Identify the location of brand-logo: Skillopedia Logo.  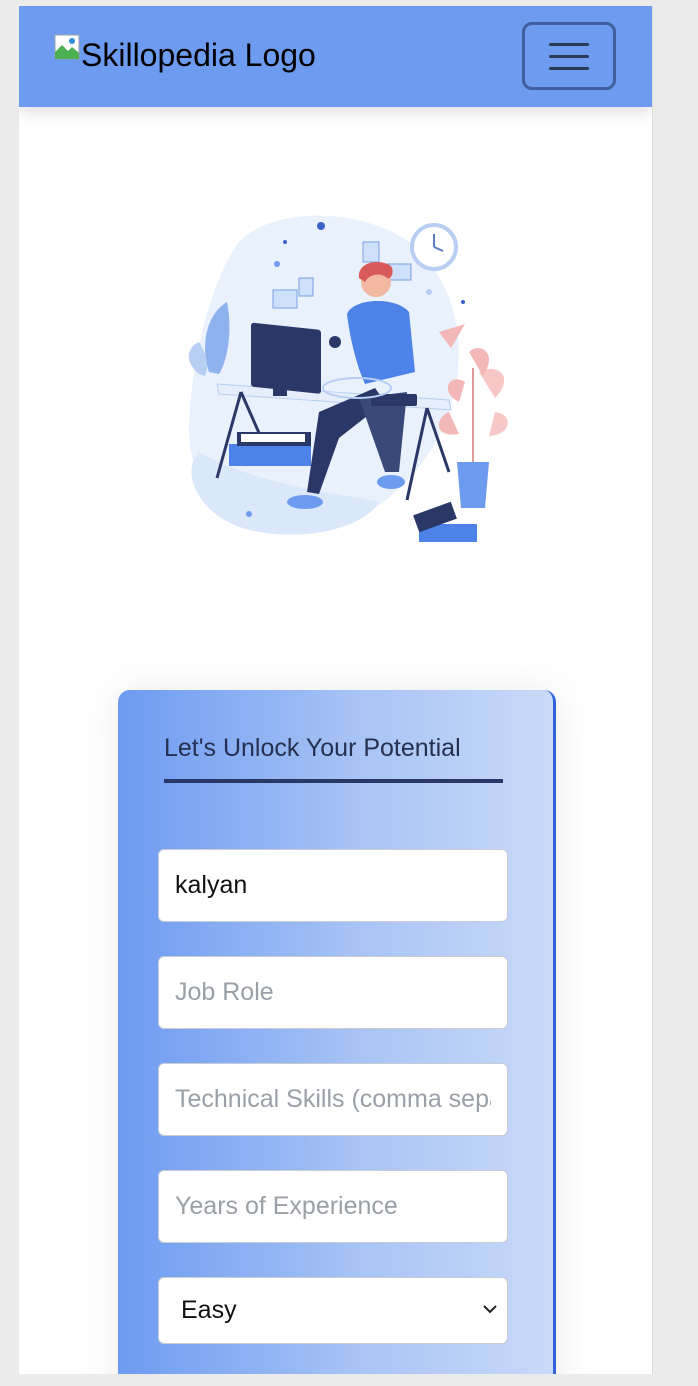
(185, 55).